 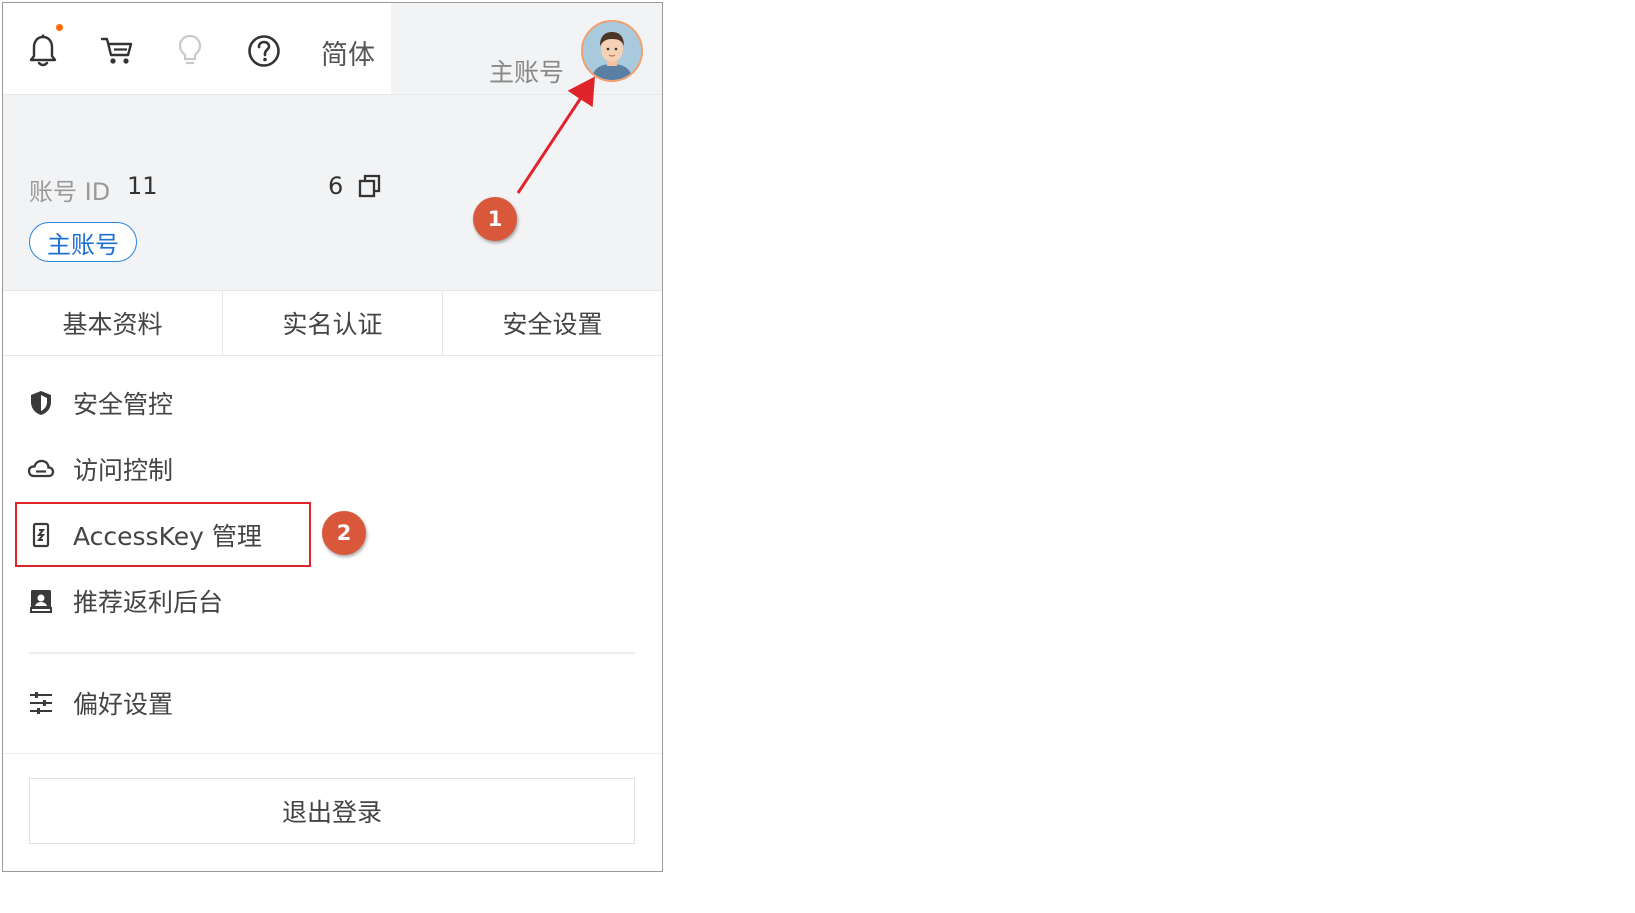 What do you see at coordinates (41, 703) in the screenshot?
I see `sliders-icon` at bounding box center [41, 703].